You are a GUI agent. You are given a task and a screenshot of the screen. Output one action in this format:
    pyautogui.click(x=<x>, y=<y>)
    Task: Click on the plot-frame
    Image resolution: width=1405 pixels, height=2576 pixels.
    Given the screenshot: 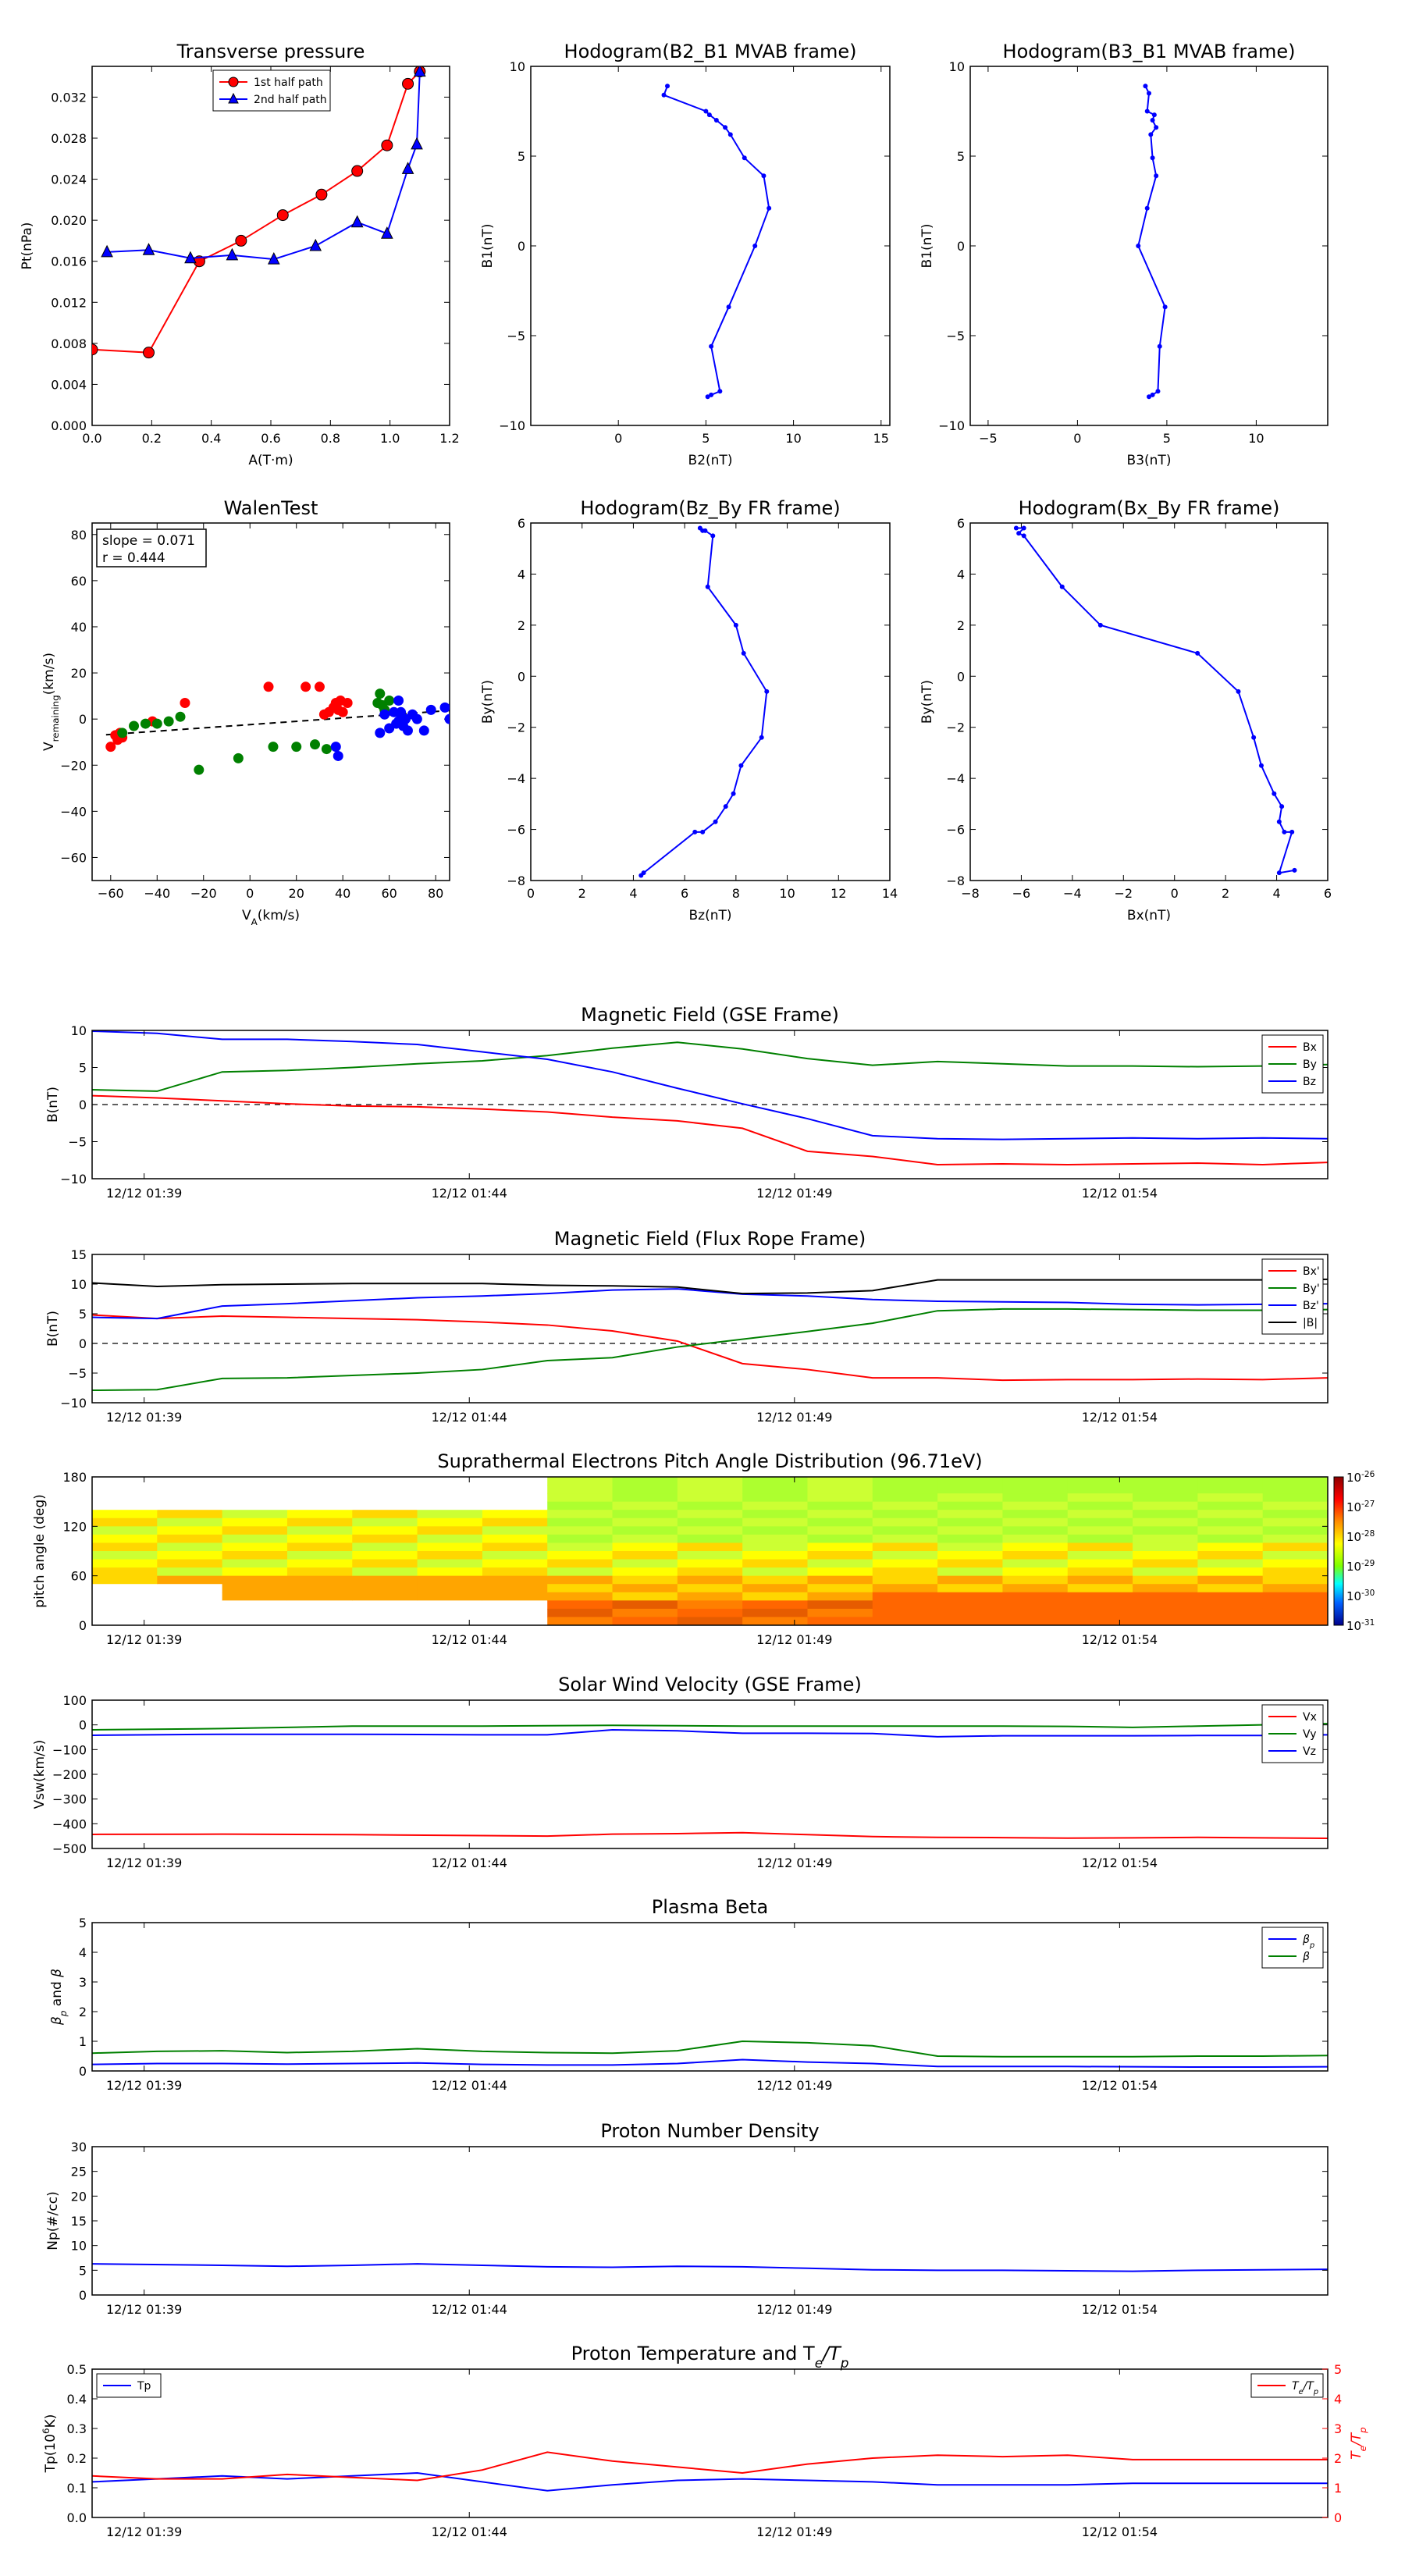 What is the action you would take?
    pyautogui.click(x=1149, y=246)
    